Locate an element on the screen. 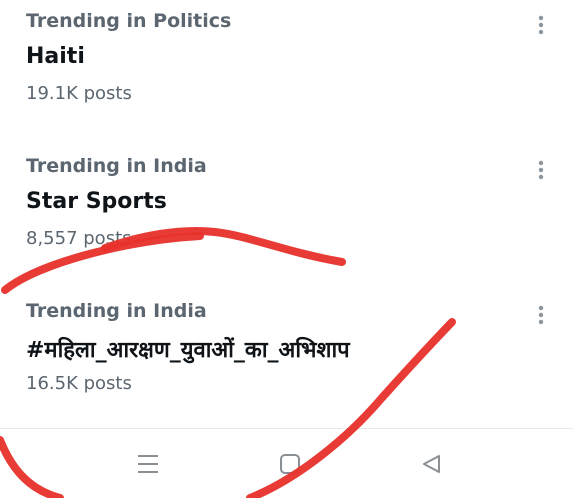  recents-button is located at coordinates (148, 464).